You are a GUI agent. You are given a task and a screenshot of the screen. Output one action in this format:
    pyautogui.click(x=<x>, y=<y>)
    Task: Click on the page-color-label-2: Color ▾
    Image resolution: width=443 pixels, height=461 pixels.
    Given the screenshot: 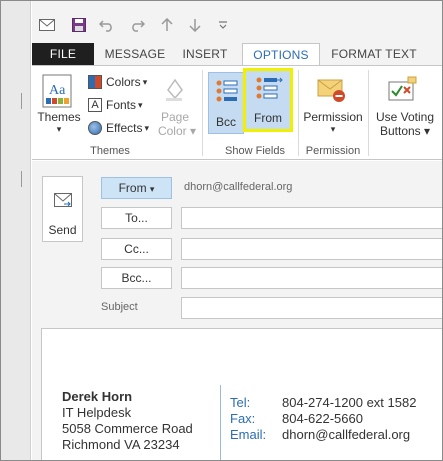 What is the action you would take?
    pyautogui.click(x=177, y=131)
    